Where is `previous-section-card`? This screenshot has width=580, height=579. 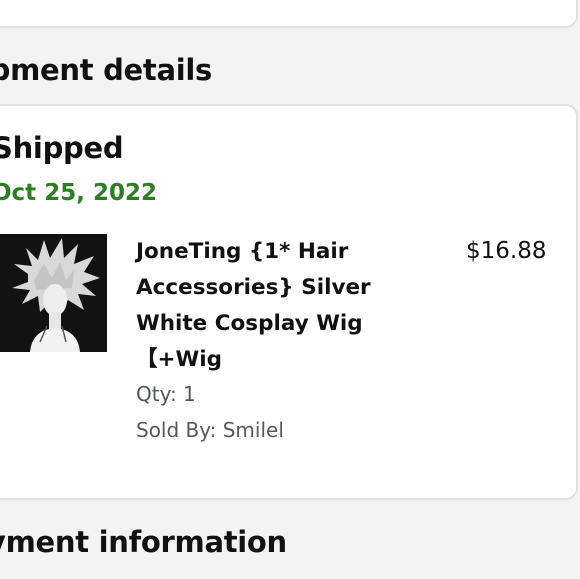
previous-section-card is located at coordinates (289, 14).